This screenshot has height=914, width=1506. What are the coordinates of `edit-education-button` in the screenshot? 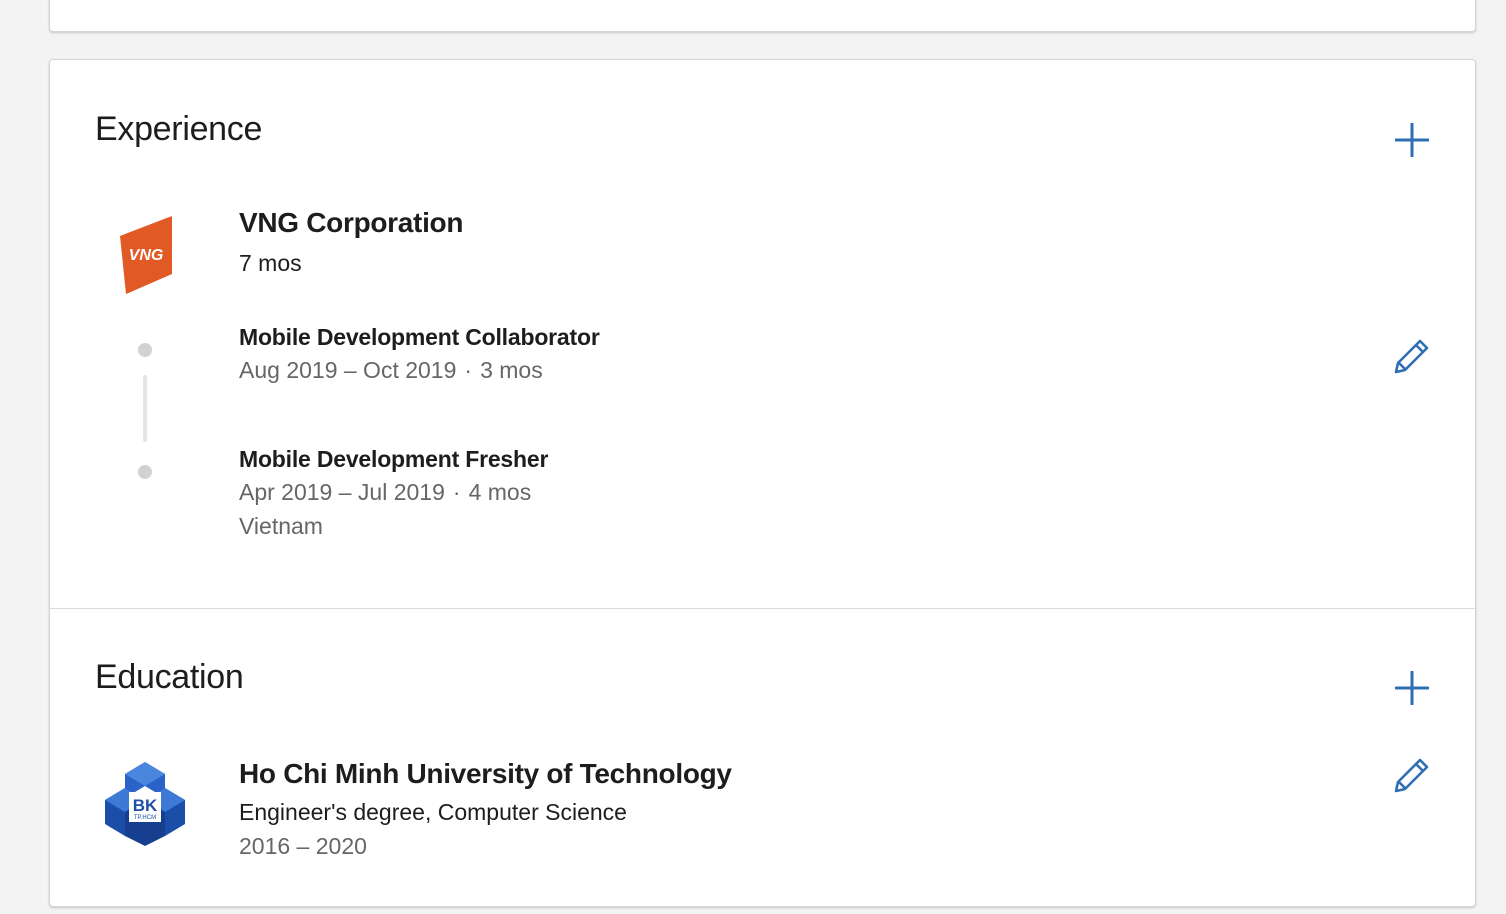 It's located at (1412, 775).